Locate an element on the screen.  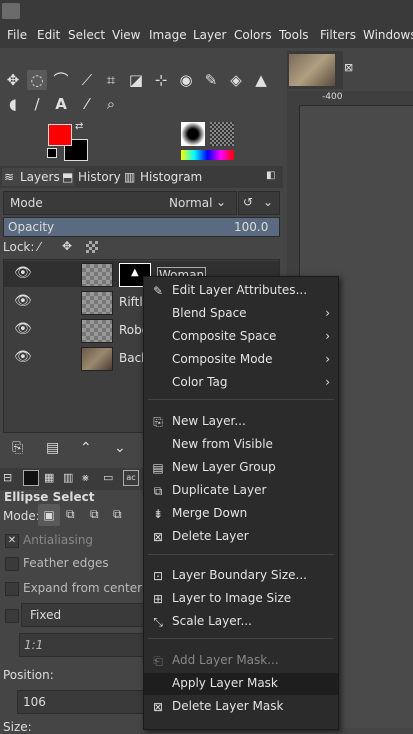
ratio-input: 1:1 is located at coordinates (82, 645).